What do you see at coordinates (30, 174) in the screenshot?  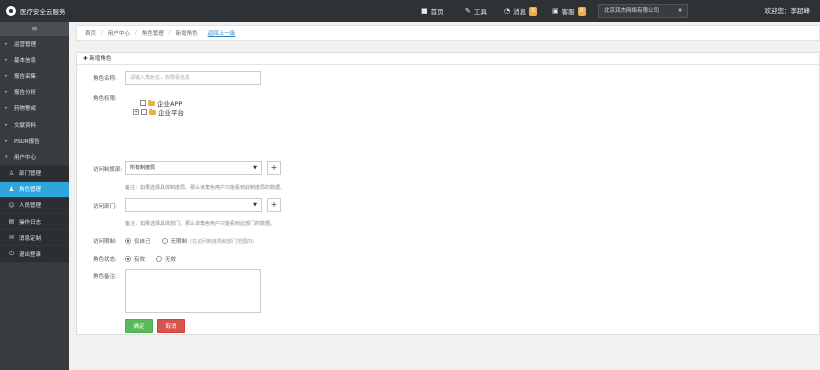 I see `sidebar-item-label: 部门管理` at bounding box center [30, 174].